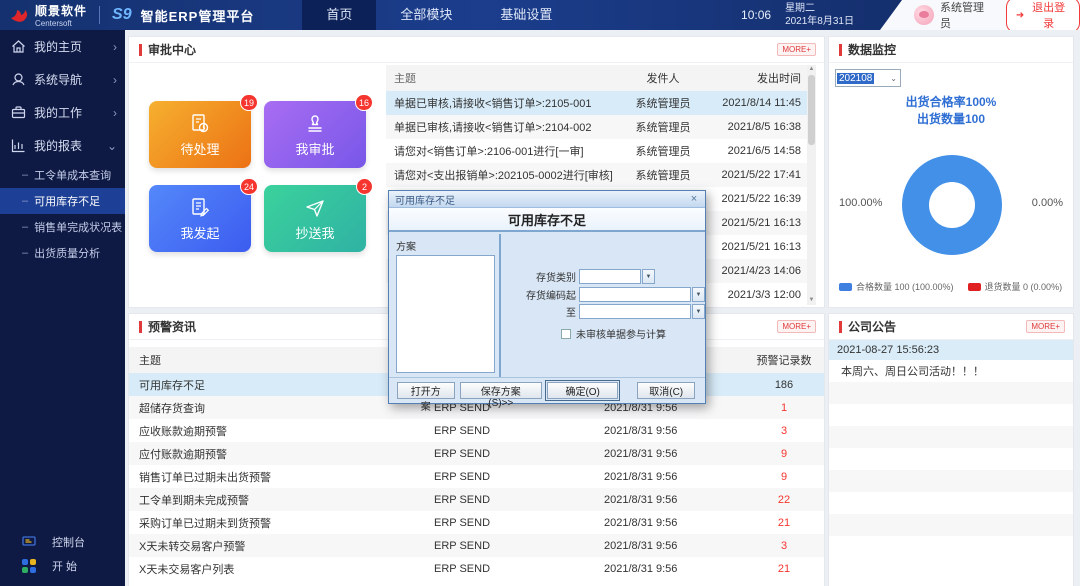 The height and width of the screenshot is (586, 1080). I want to click on nav-home: 首页, so click(339, 15).